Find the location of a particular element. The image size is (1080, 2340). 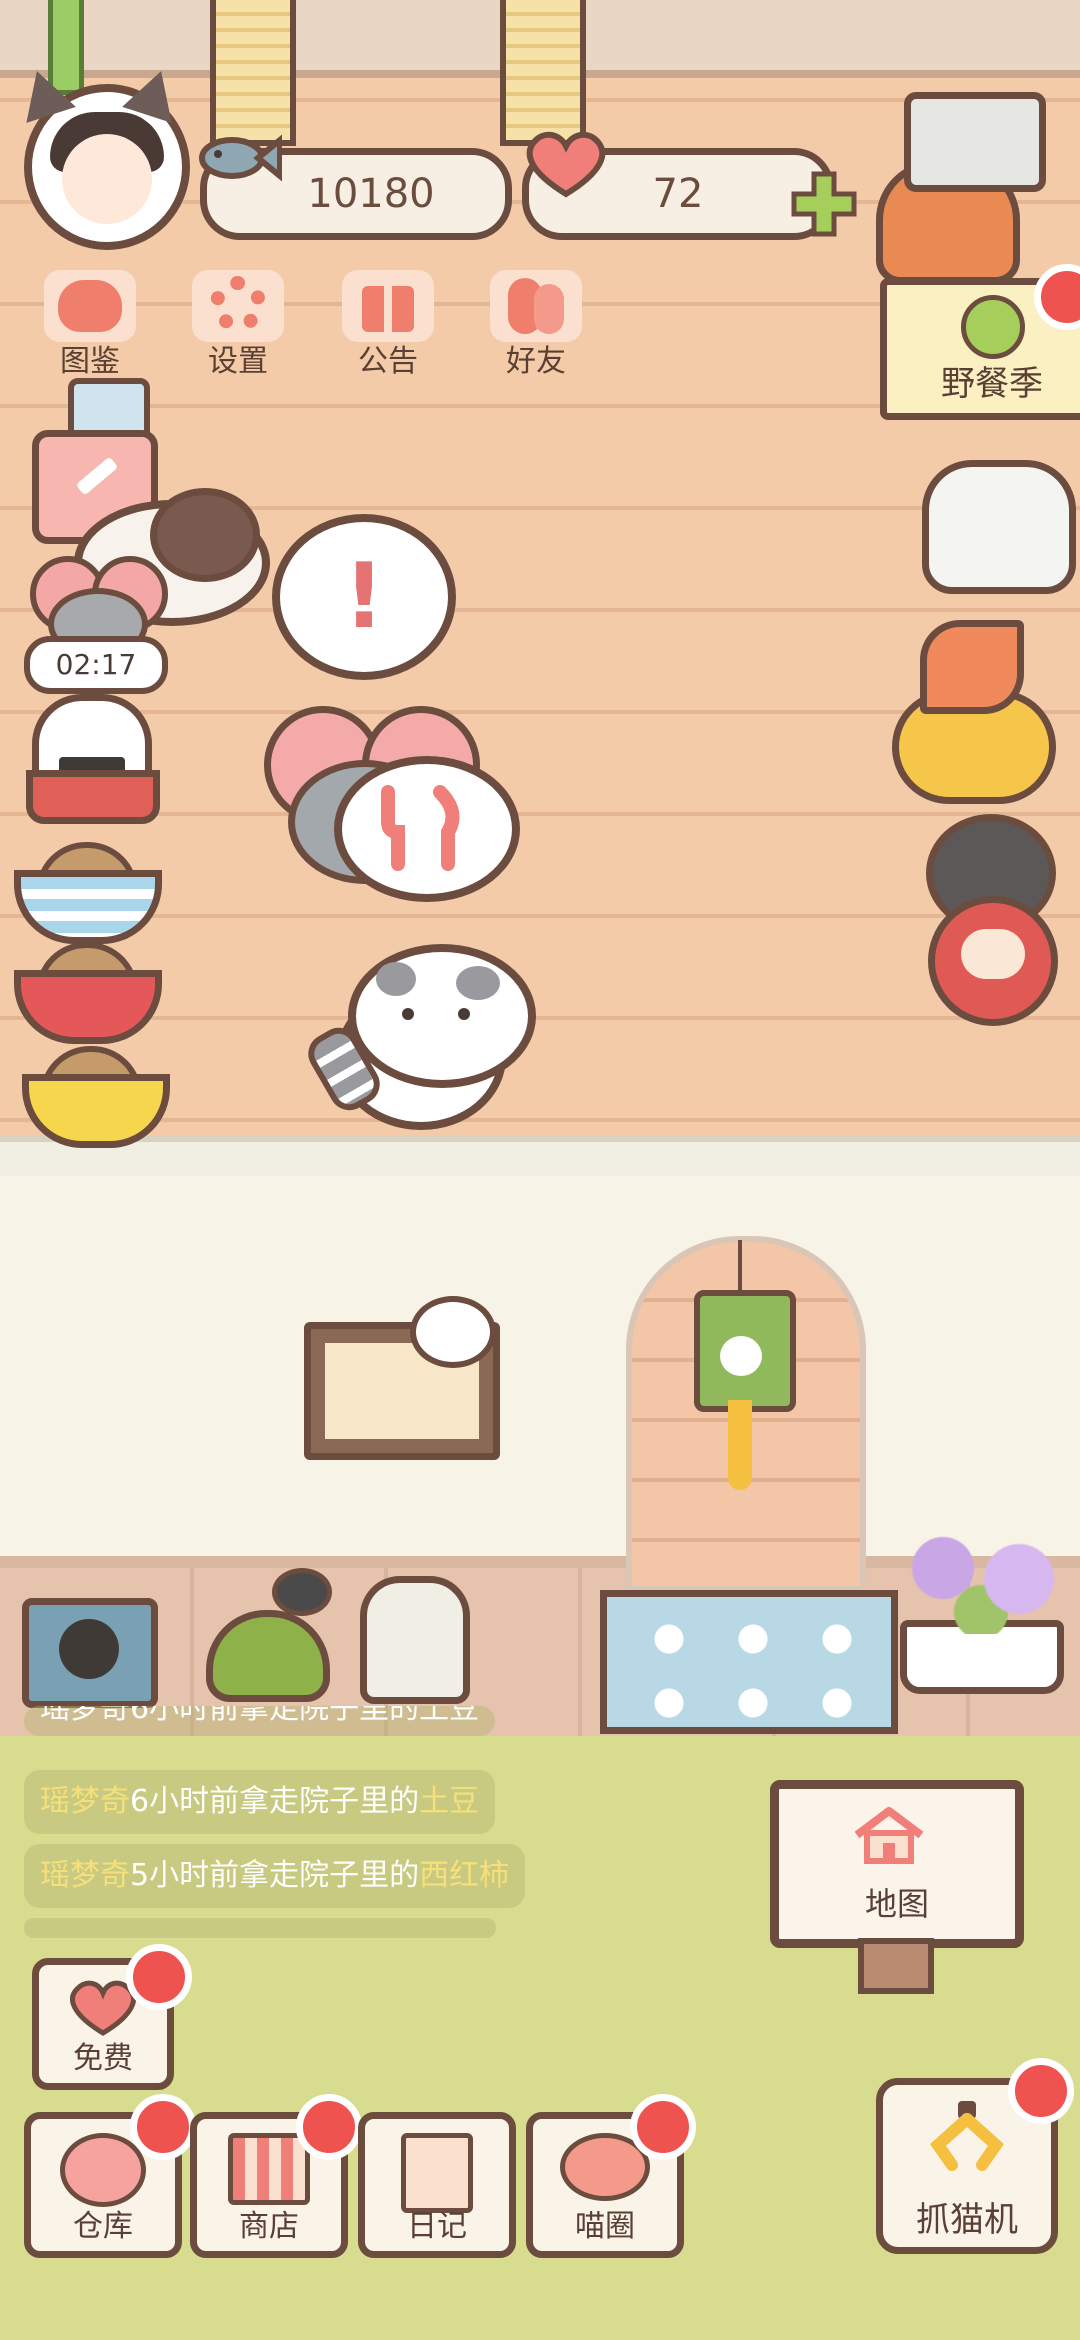

free-label: 免费 is located at coordinates (103, 2058).